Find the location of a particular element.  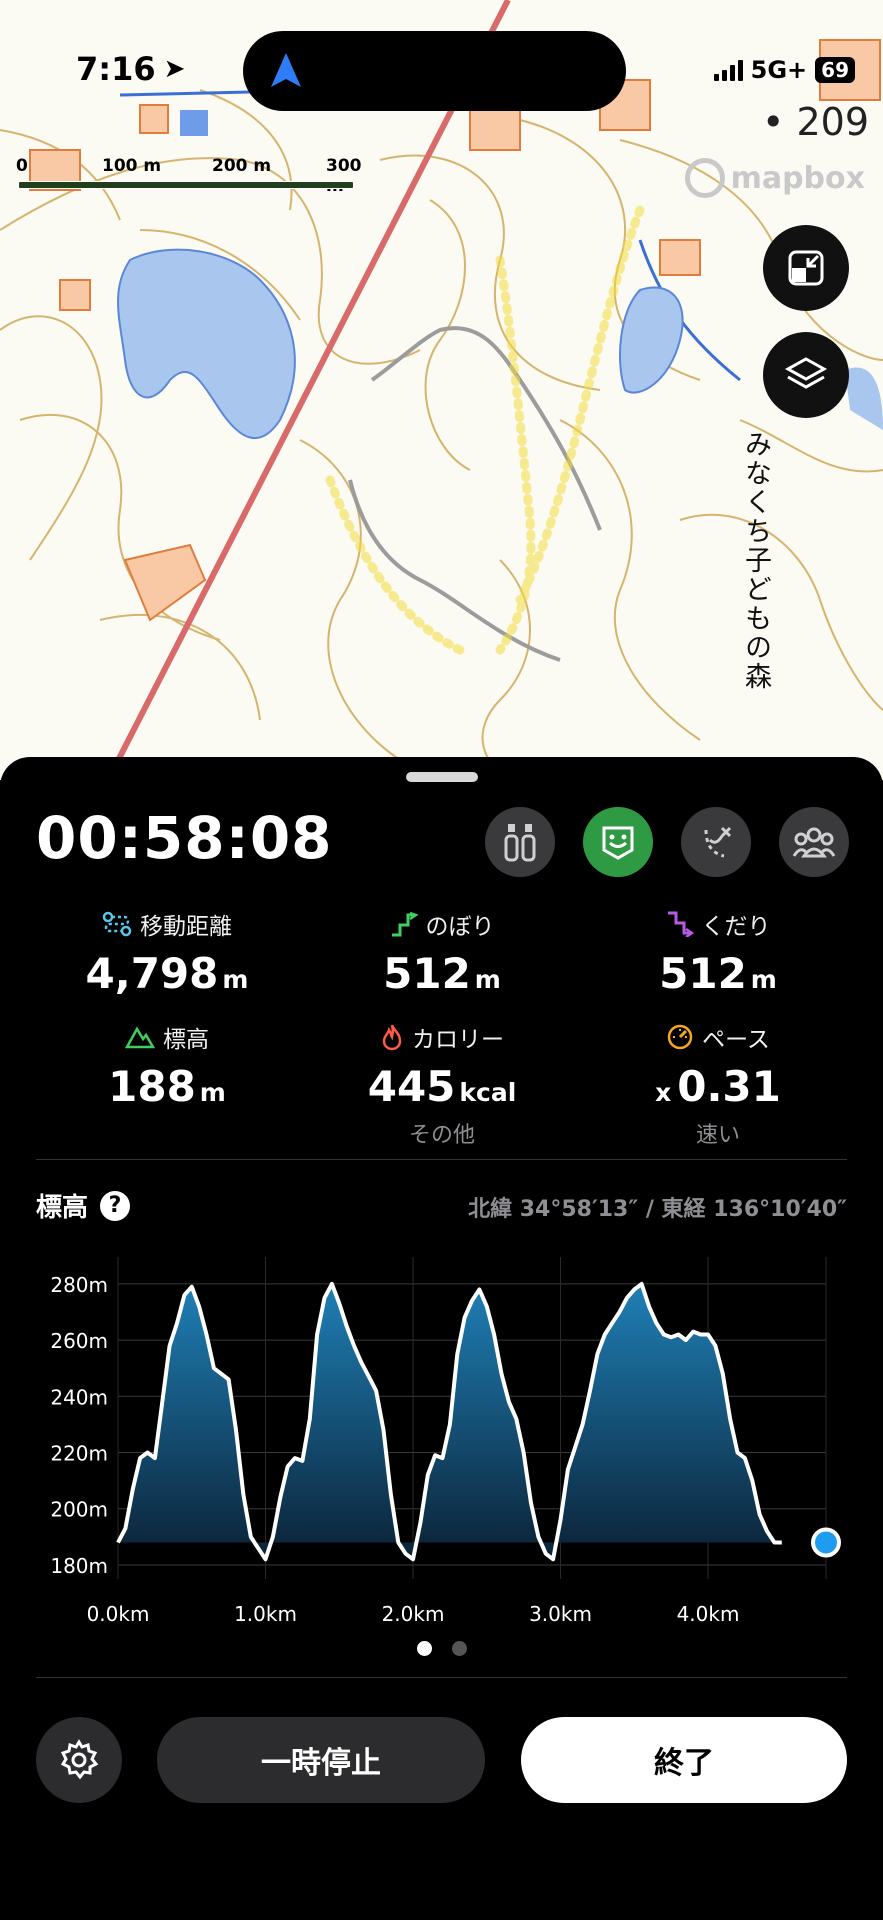

stat-ascent-label: のぼり is located at coordinates (460, 927).